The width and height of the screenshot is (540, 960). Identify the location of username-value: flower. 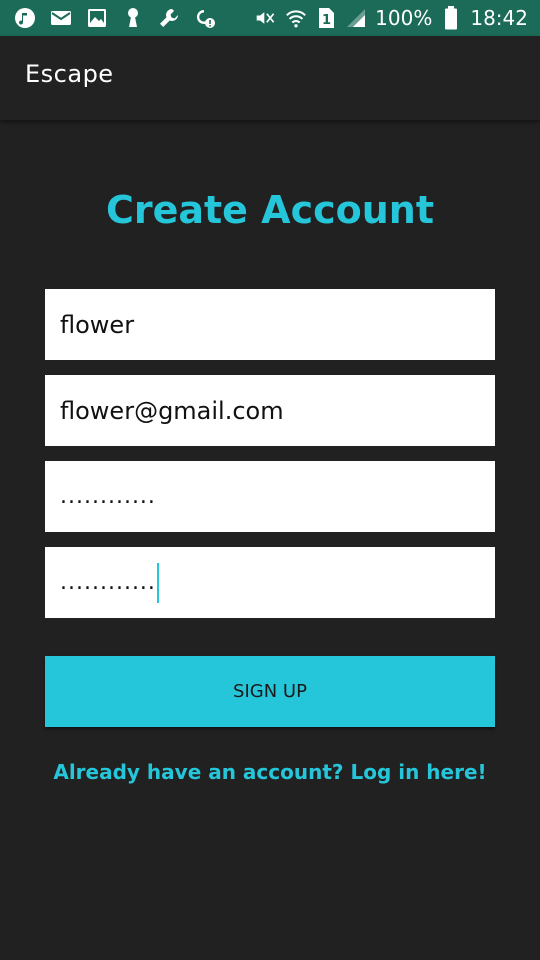
(97, 324).